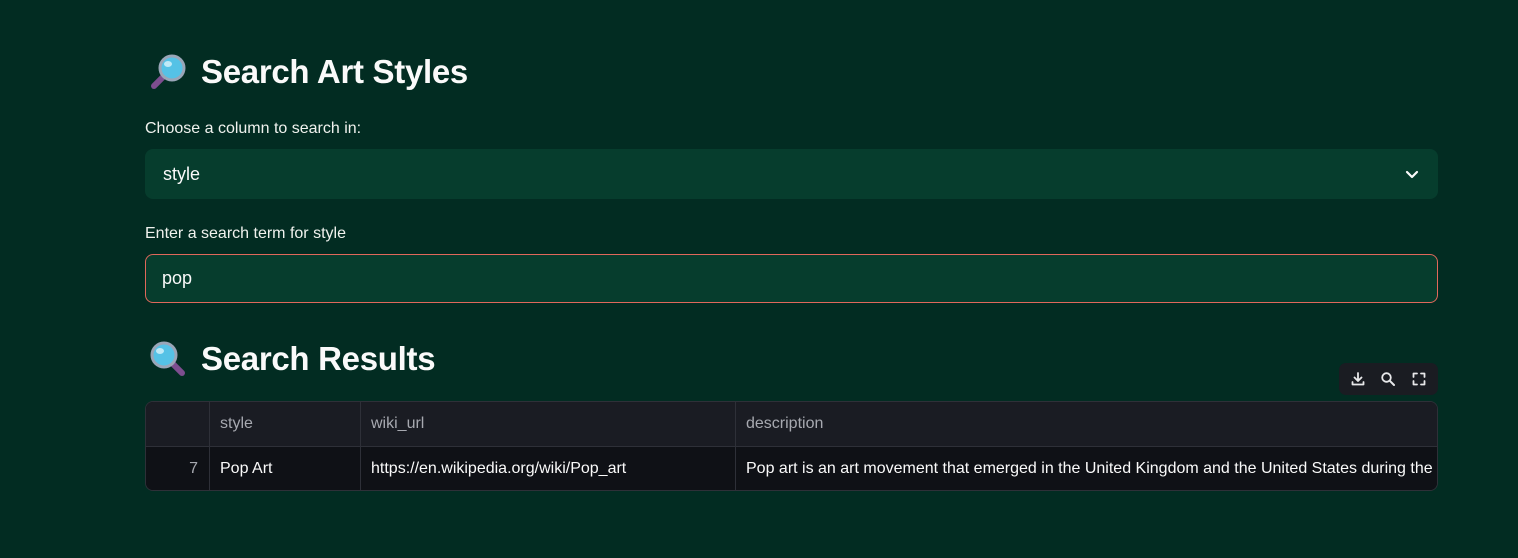 This screenshot has height=558, width=1518. I want to click on fullscreen-button, so click(1419, 379).